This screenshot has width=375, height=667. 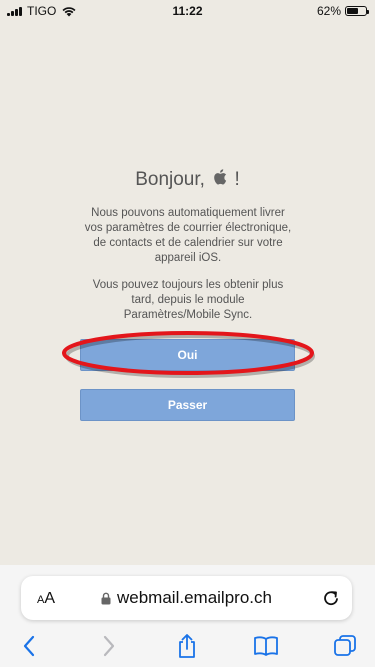 What do you see at coordinates (188, 285) in the screenshot?
I see `secondary-line: Vous pouvez toujours les obtenir plus` at bounding box center [188, 285].